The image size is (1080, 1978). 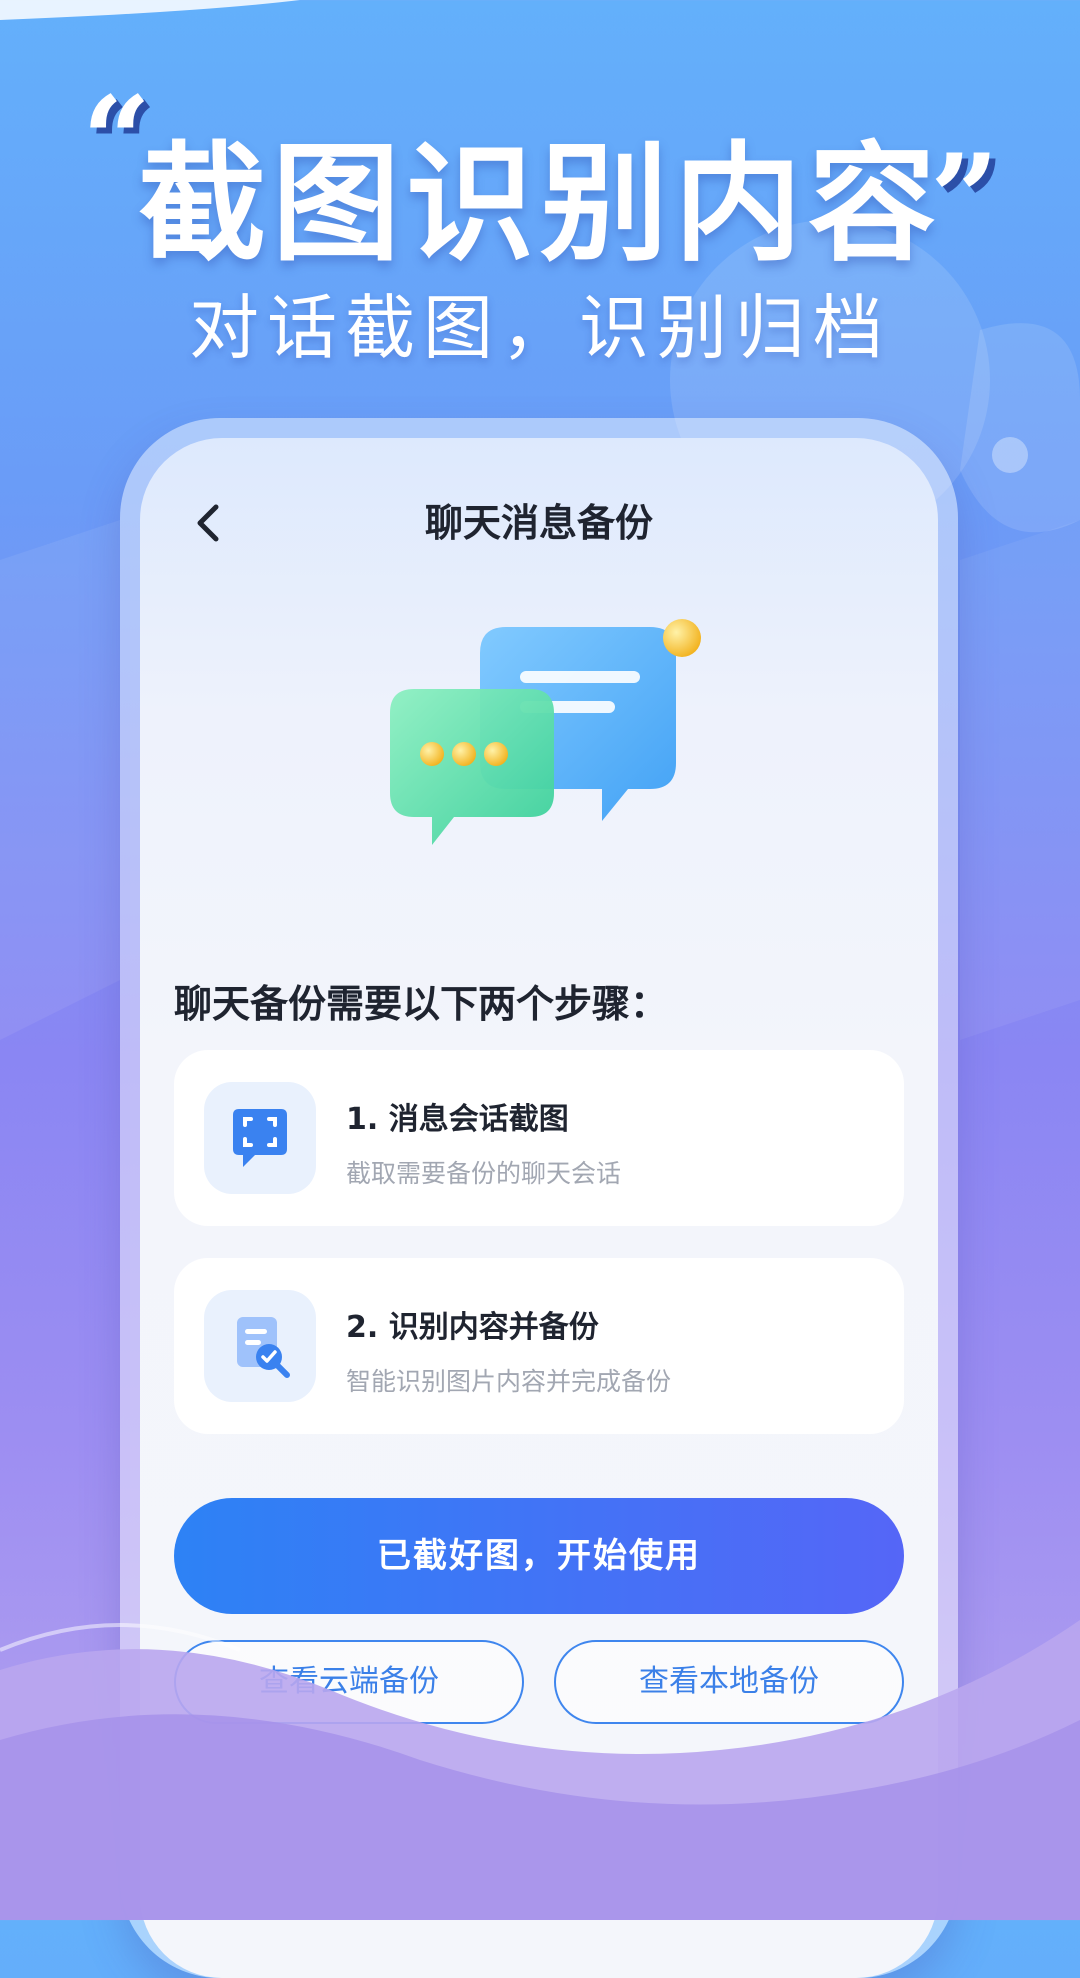 What do you see at coordinates (484, 1173) in the screenshot?
I see `step-description: 截取需要备份的聊天会话` at bounding box center [484, 1173].